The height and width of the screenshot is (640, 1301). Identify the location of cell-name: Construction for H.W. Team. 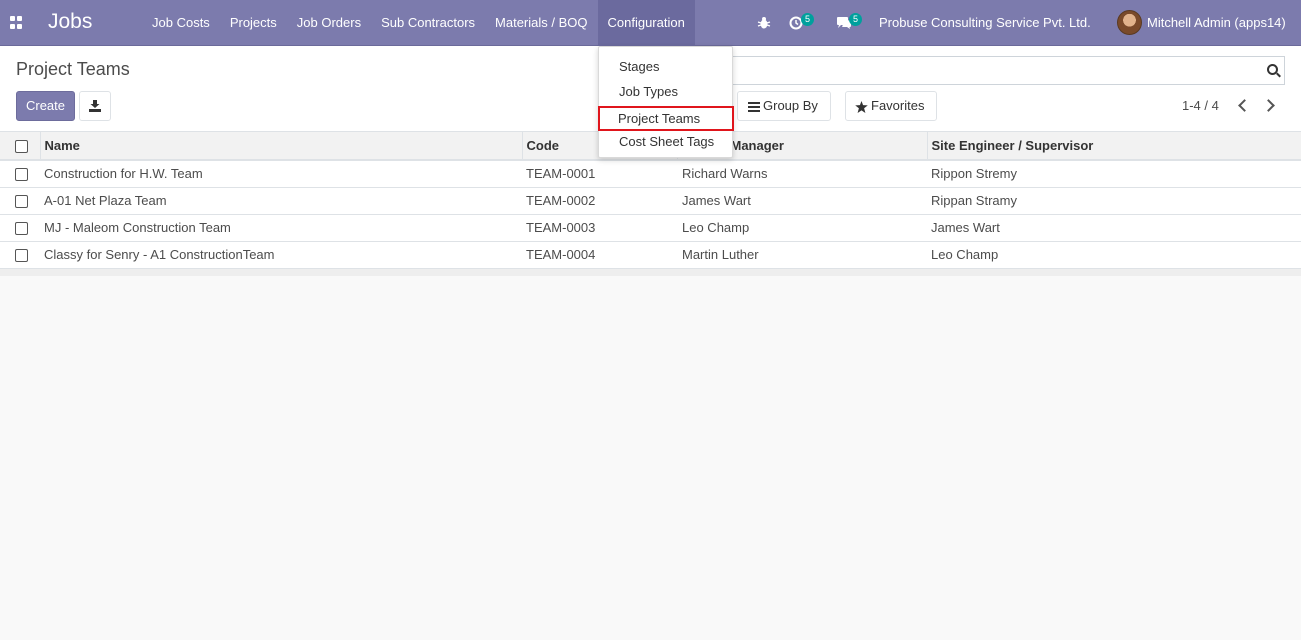
(281, 173).